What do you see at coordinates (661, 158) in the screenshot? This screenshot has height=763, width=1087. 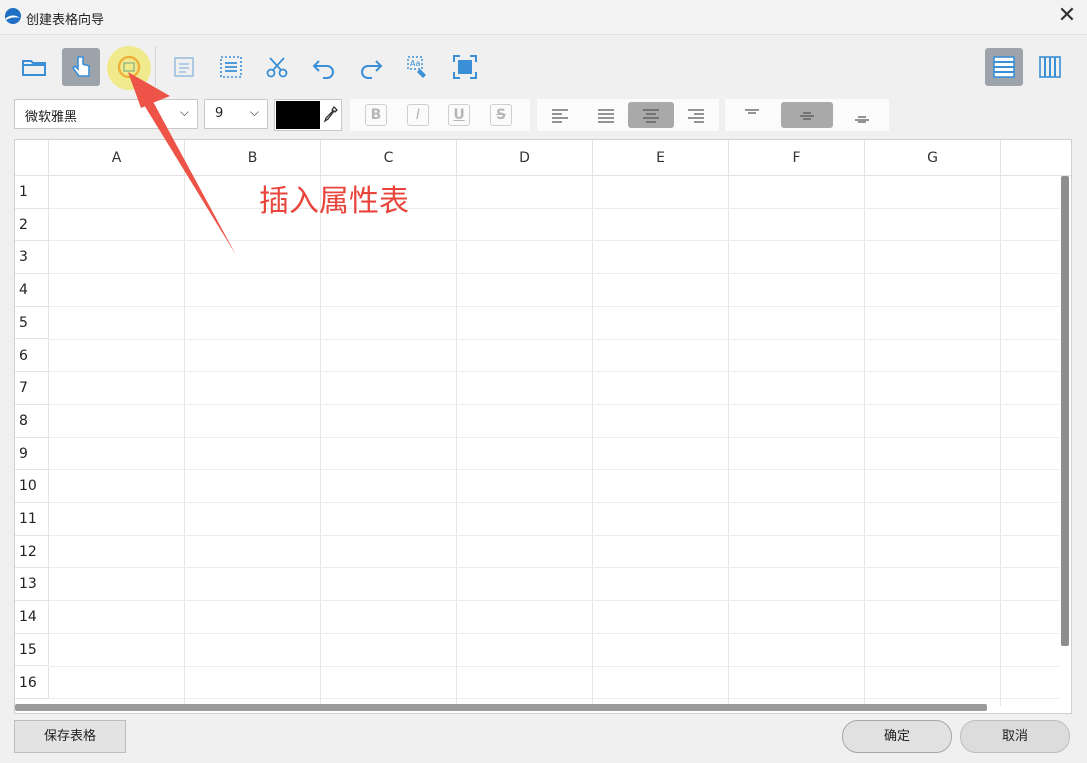 I see `column-header: E` at bounding box center [661, 158].